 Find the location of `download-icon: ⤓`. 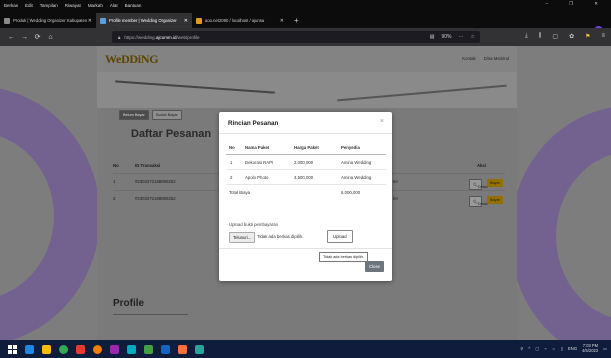

download-icon: ⤓ is located at coordinates (526, 36).